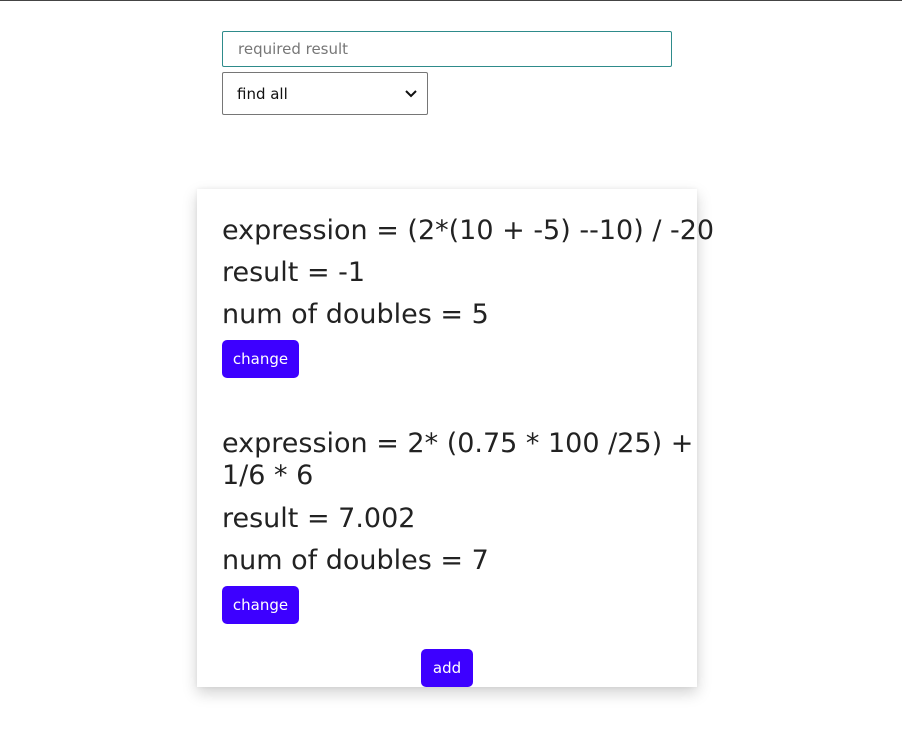 This screenshot has width=902, height=743. Describe the element at coordinates (294, 272) in the screenshot. I see `result-text: result = -1` at that location.